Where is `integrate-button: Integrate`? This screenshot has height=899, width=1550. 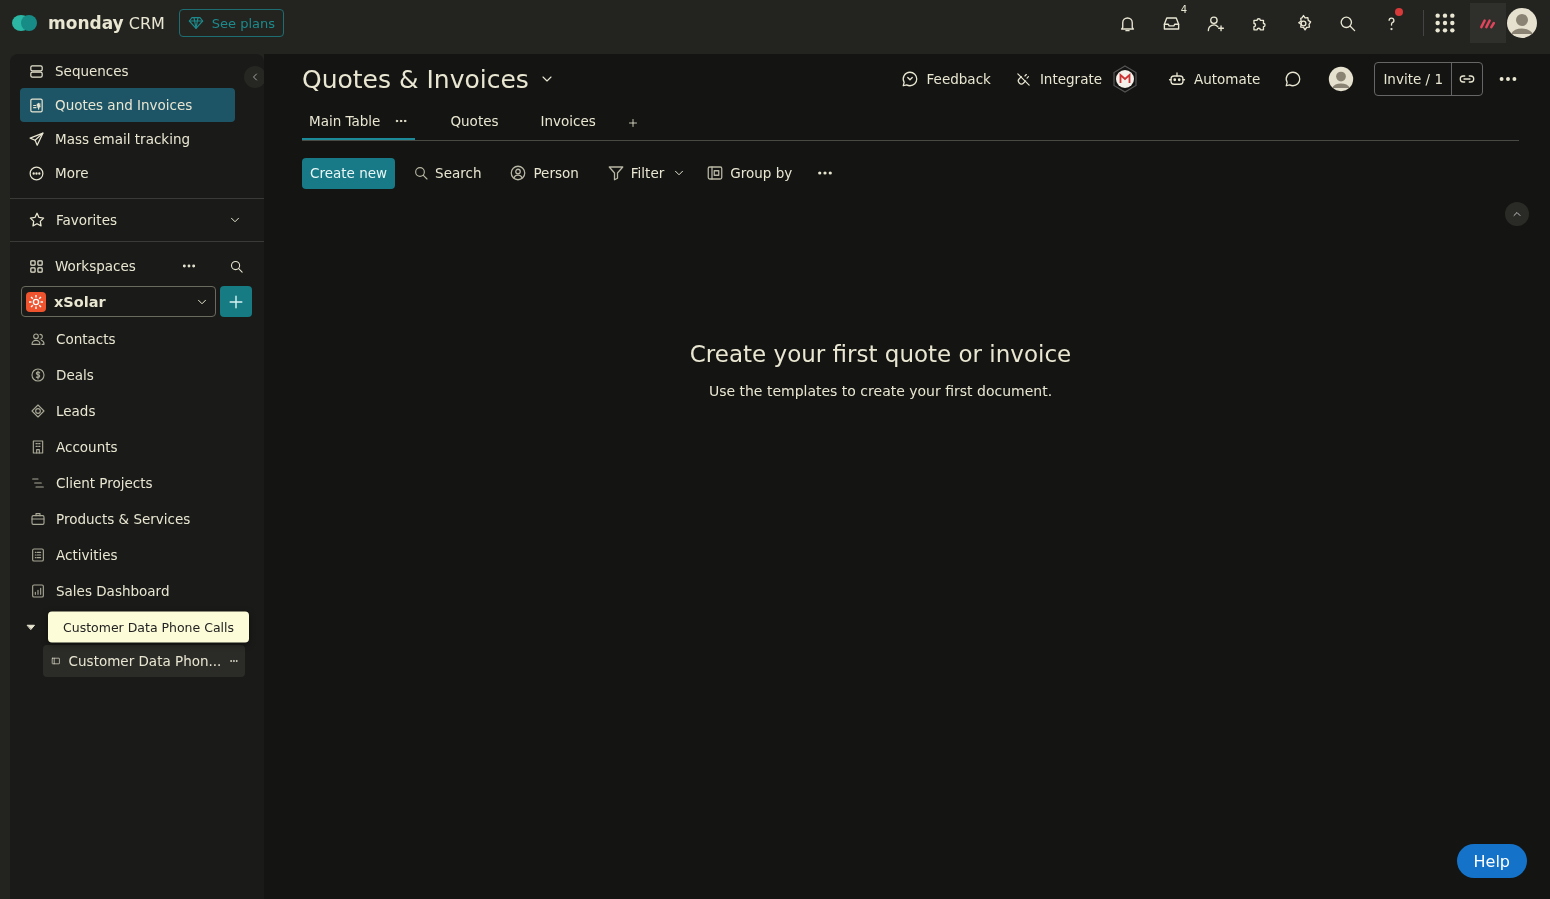
integrate-button: Integrate is located at coordinates (1077, 79).